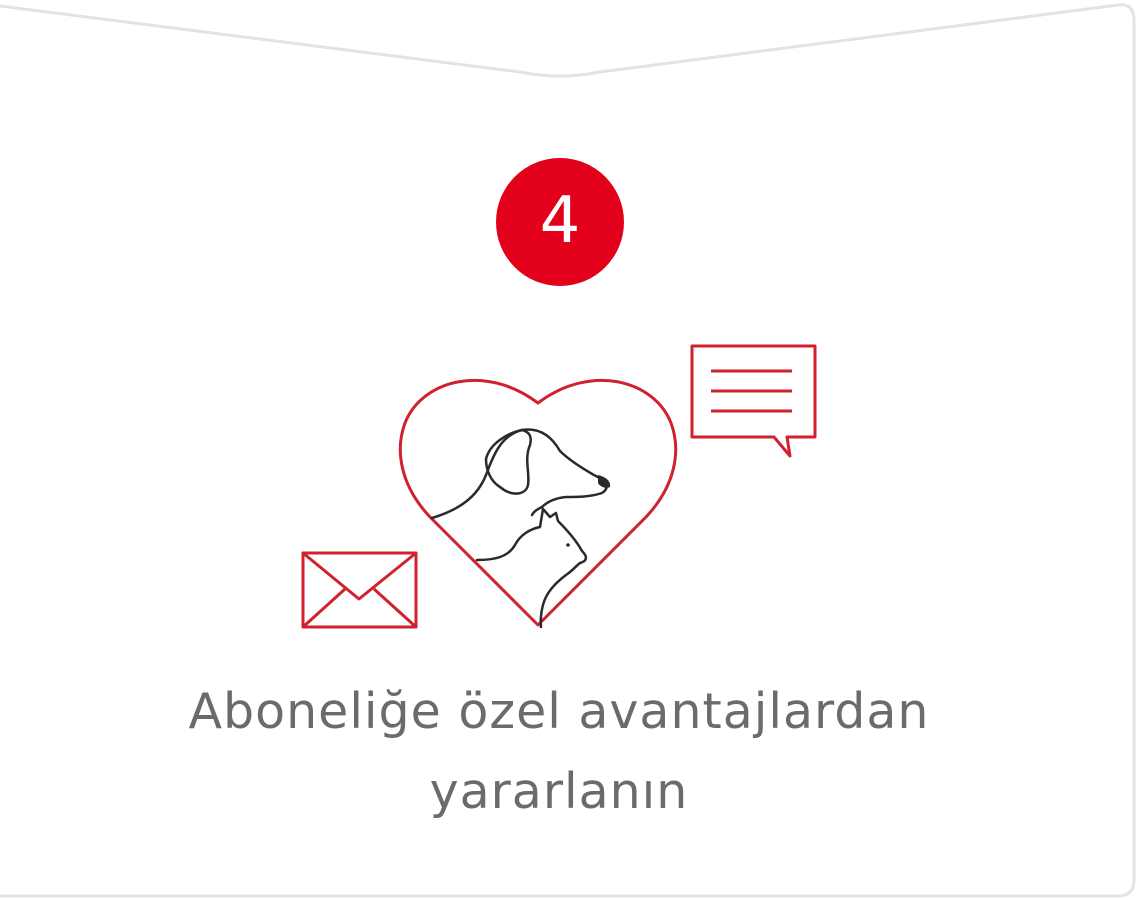 This screenshot has height=900, width=1138. I want to click on subscription-illustration, so click(559, 486).